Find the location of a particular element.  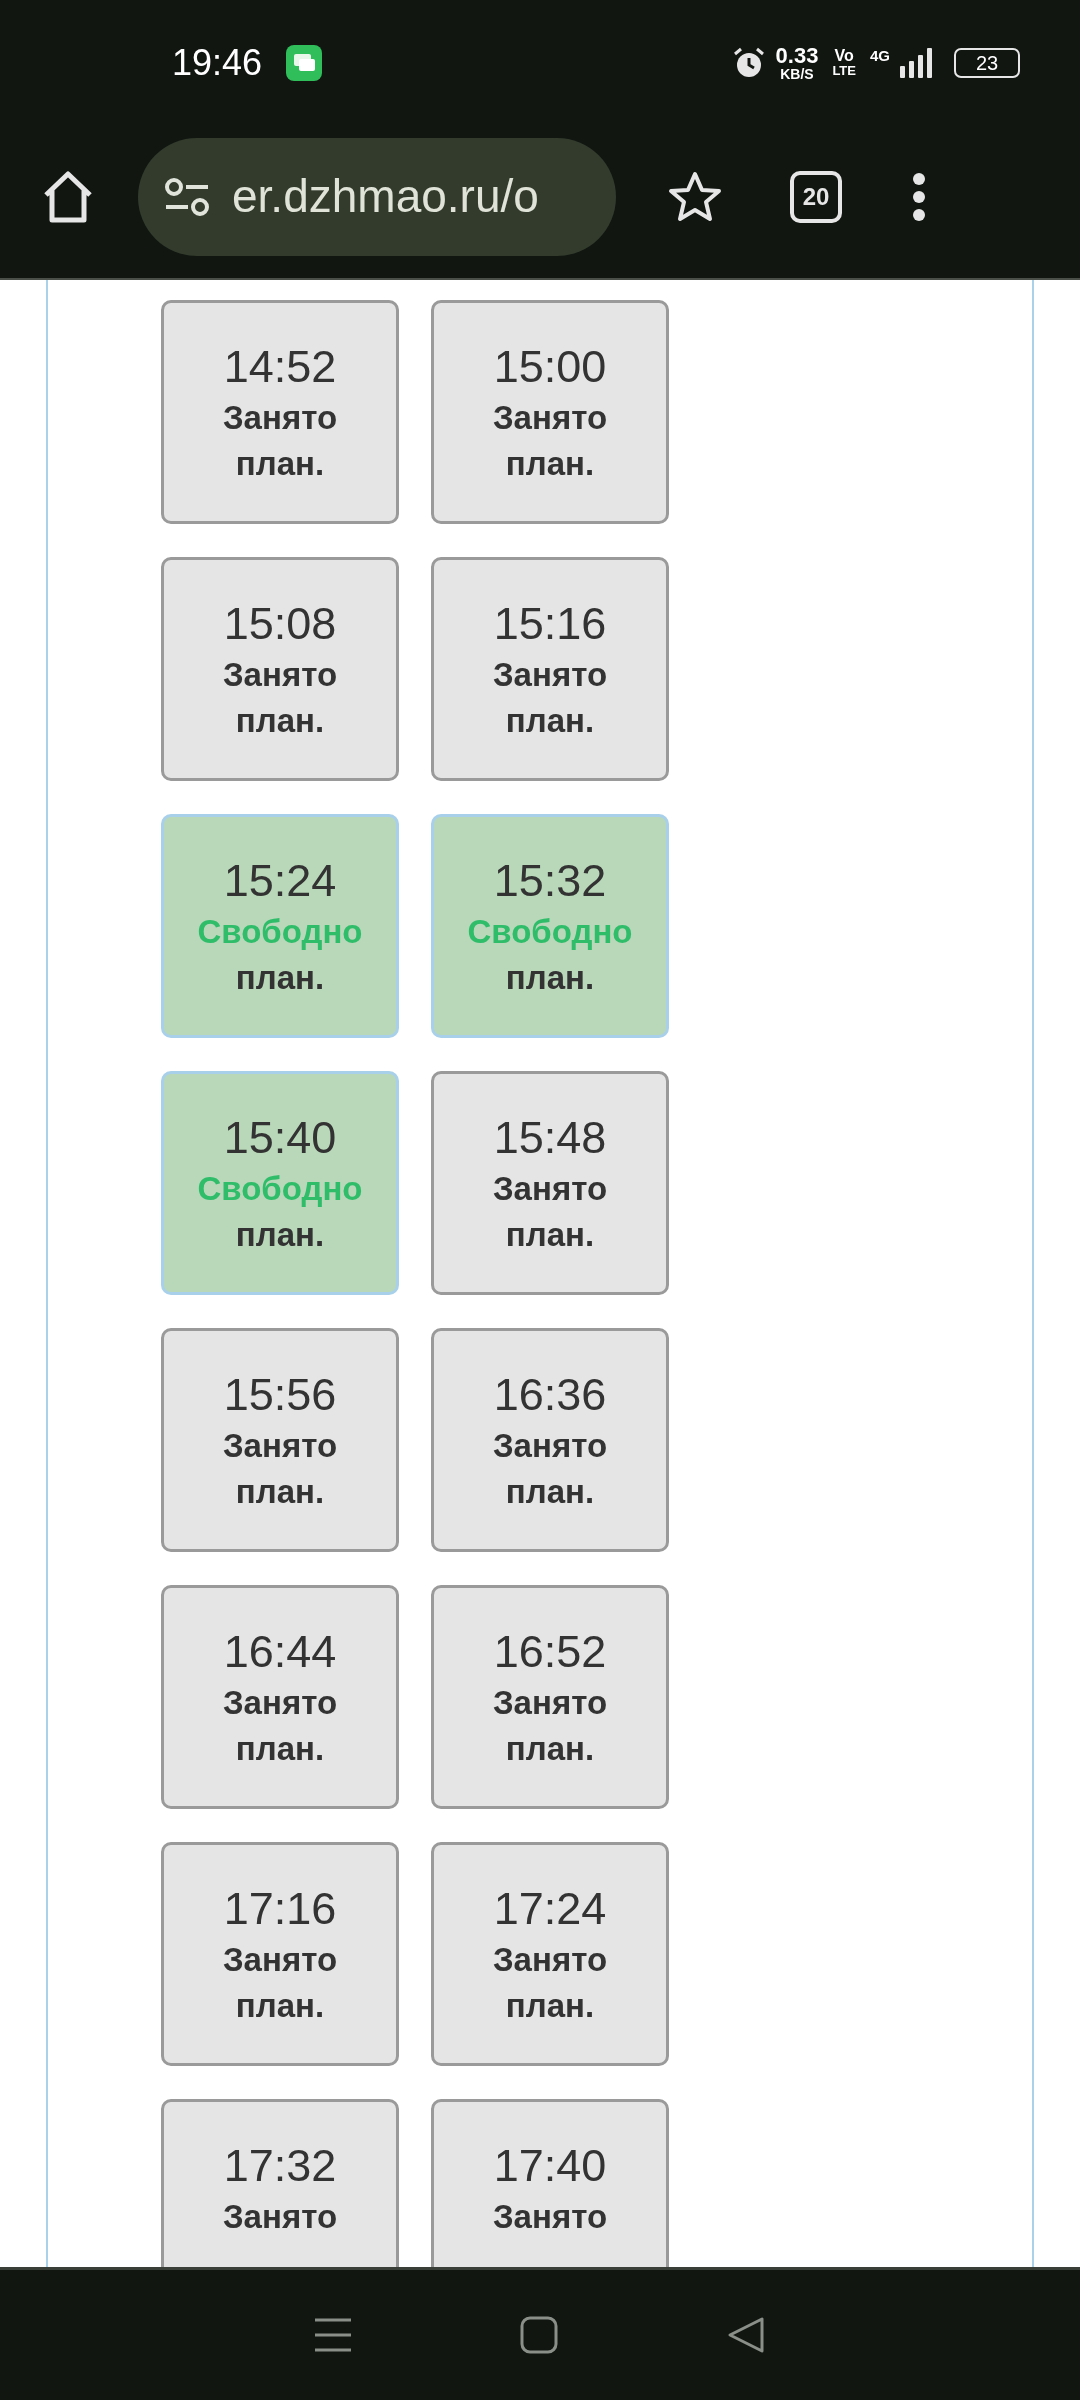

slot-time: 17:32 is located at coordinates (280, 2166).